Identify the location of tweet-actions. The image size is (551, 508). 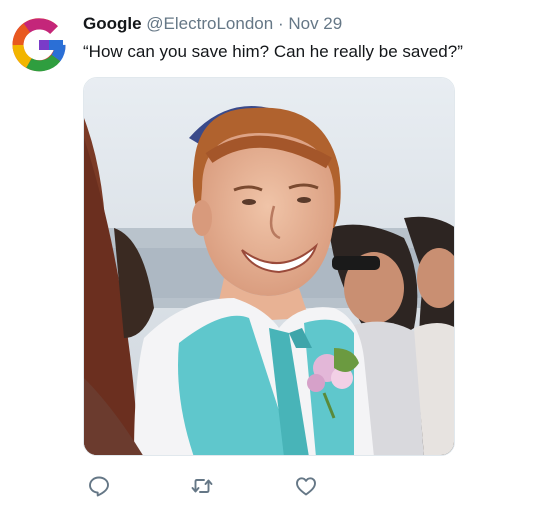
(233, 487).